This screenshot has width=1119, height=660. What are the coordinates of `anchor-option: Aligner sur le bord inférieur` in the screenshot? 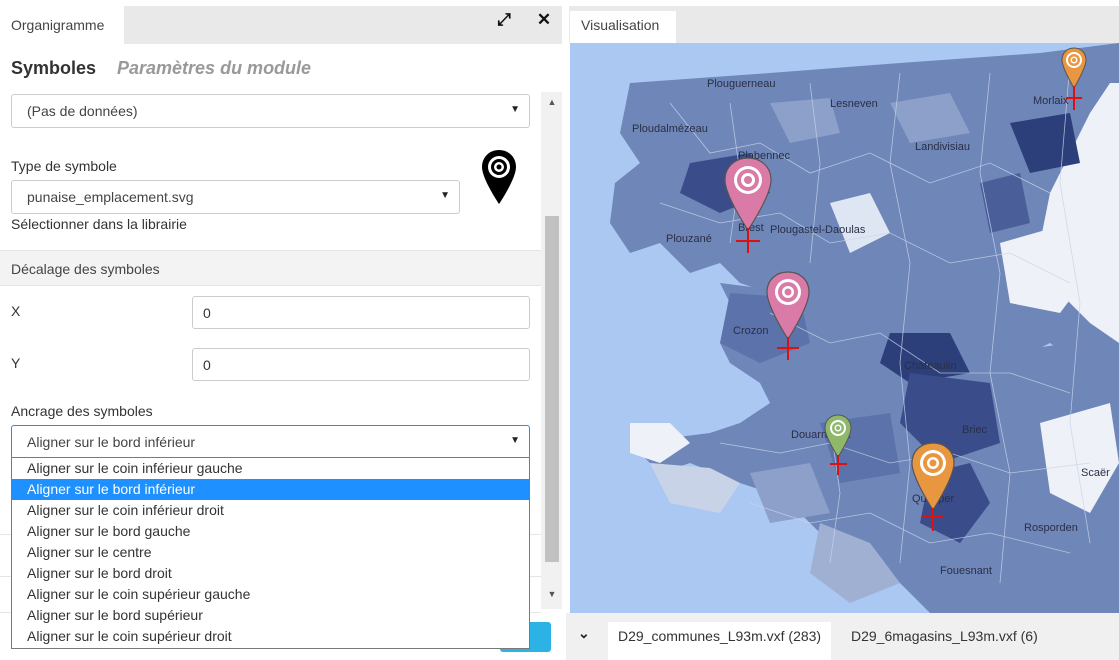 It's located at (270, 489).